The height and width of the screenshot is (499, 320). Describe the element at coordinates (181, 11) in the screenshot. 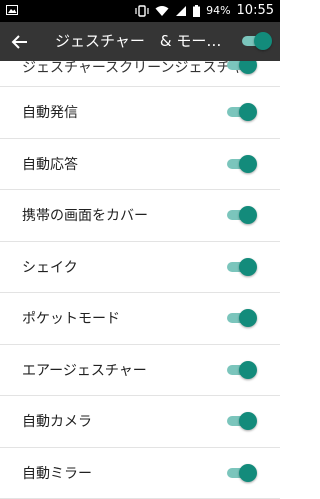

I see `signal-icon` at that location.